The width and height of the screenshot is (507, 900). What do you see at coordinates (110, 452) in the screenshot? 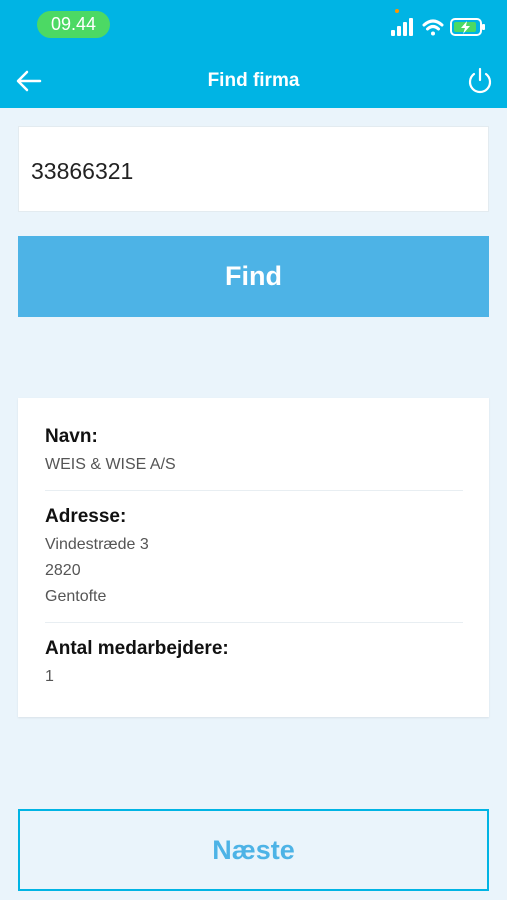
I see `name-field: Navn: WEIS & WISE A/S` at bounding box center [110, 452].